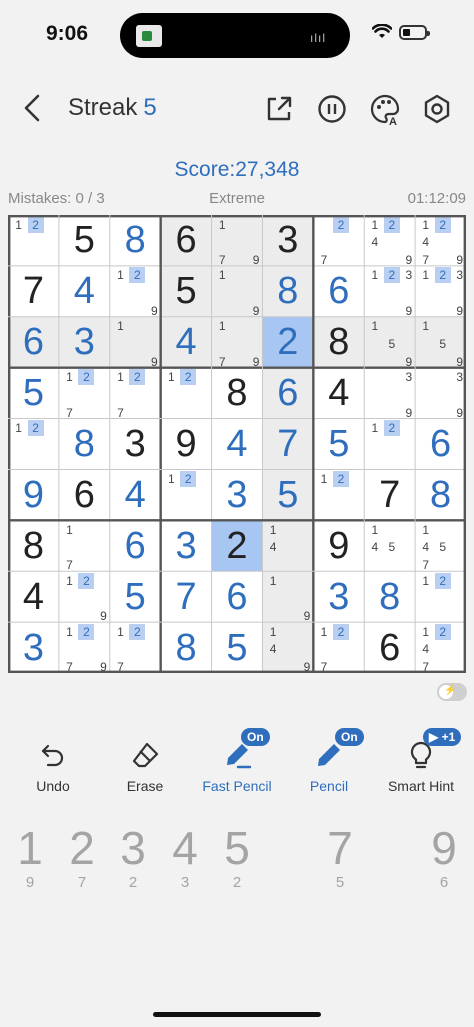 The width and height of the screenshot is (474, 1027). What do you see at coordinates (288, 546) in the screenshot?
I see `board-cell-r7c6: 14` at bounding box center [288, 546].